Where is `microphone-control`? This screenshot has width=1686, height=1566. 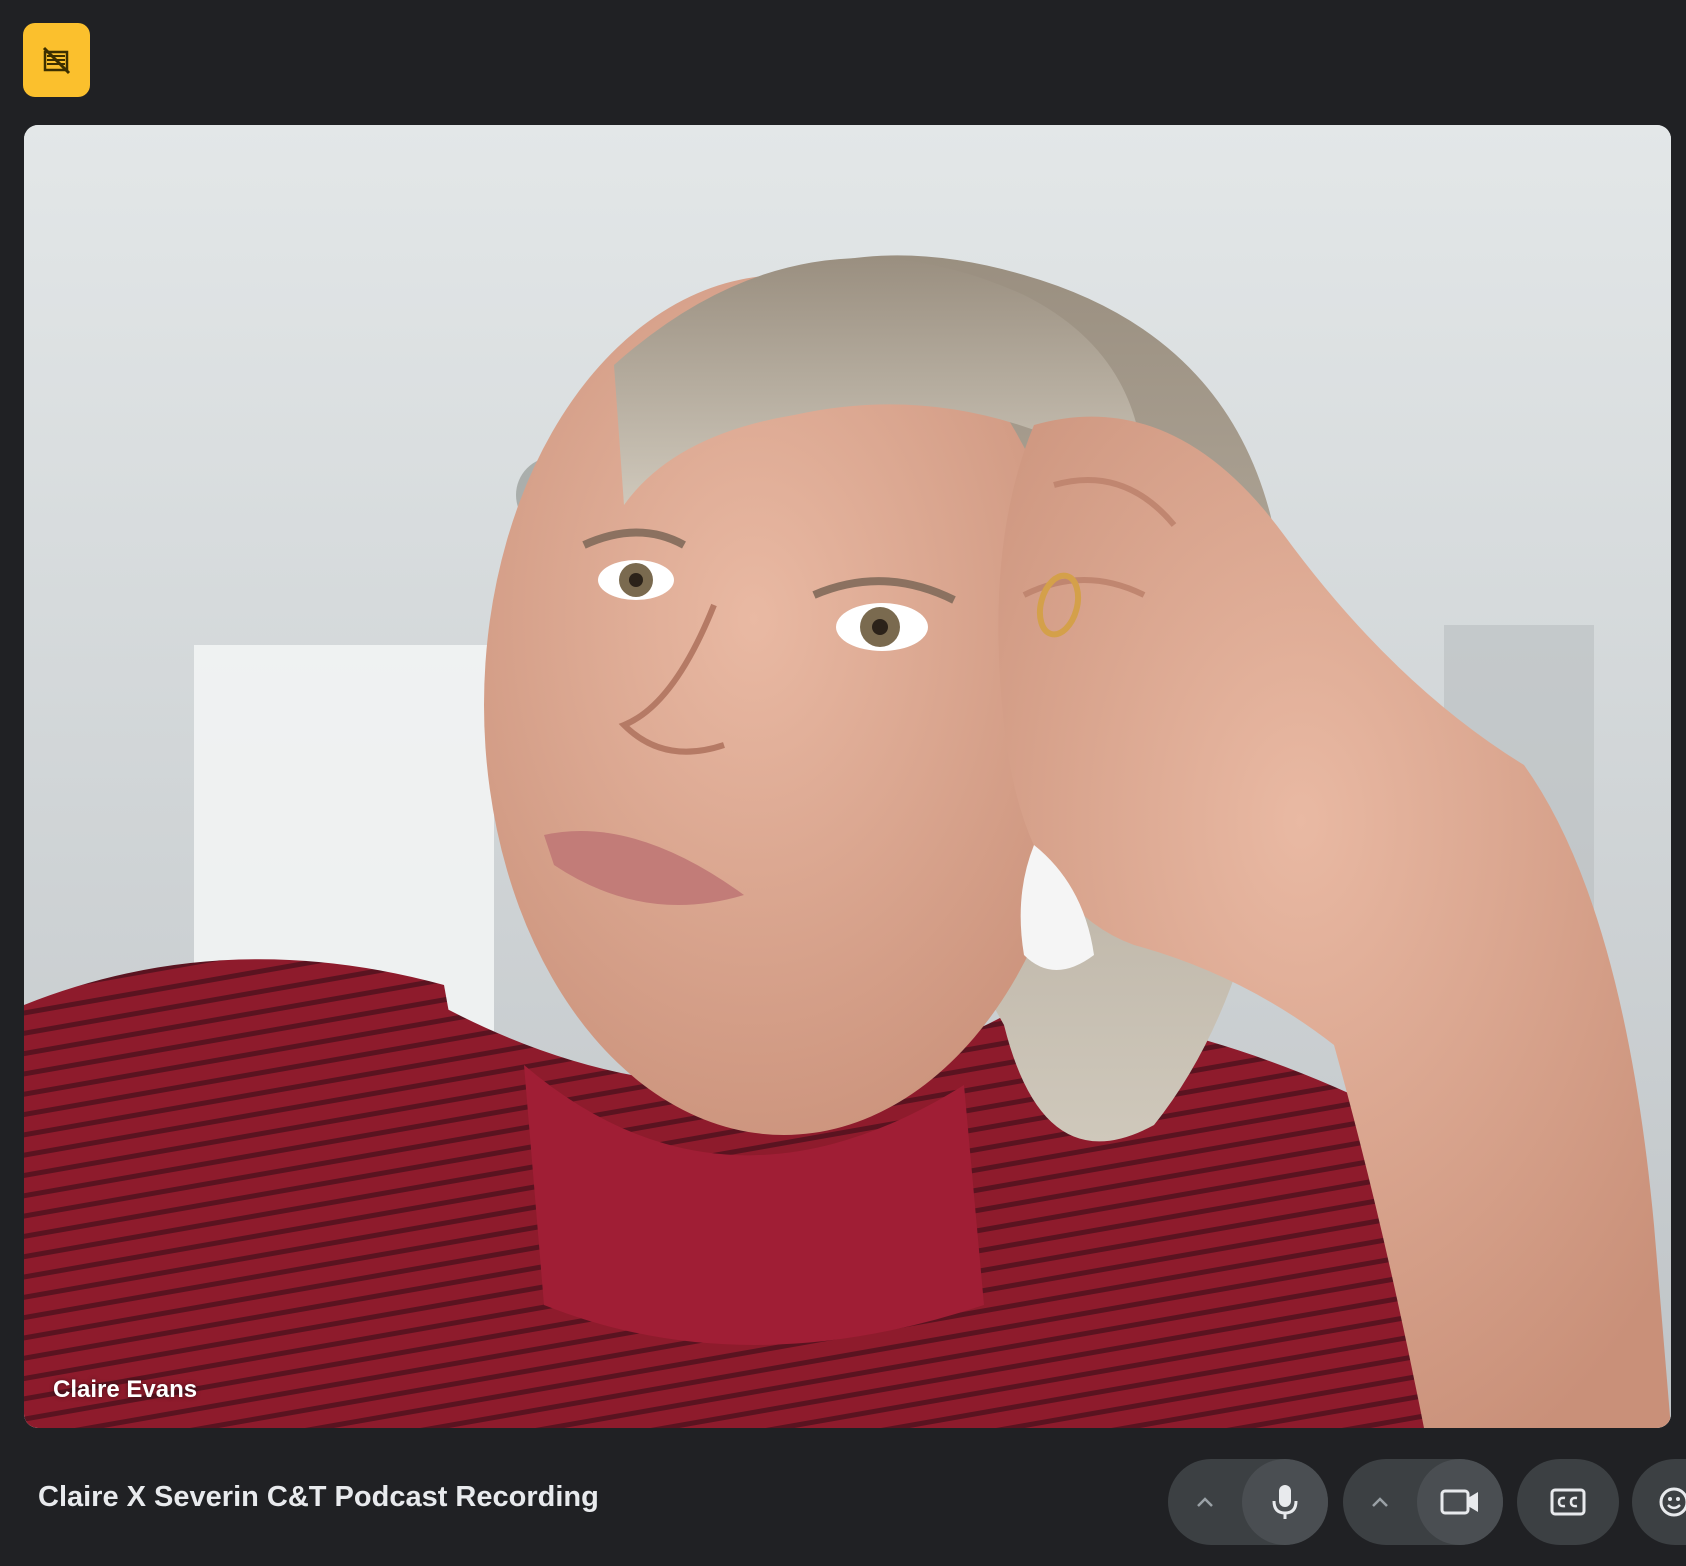
microphone-control is located at coordinates (1248, 1502).